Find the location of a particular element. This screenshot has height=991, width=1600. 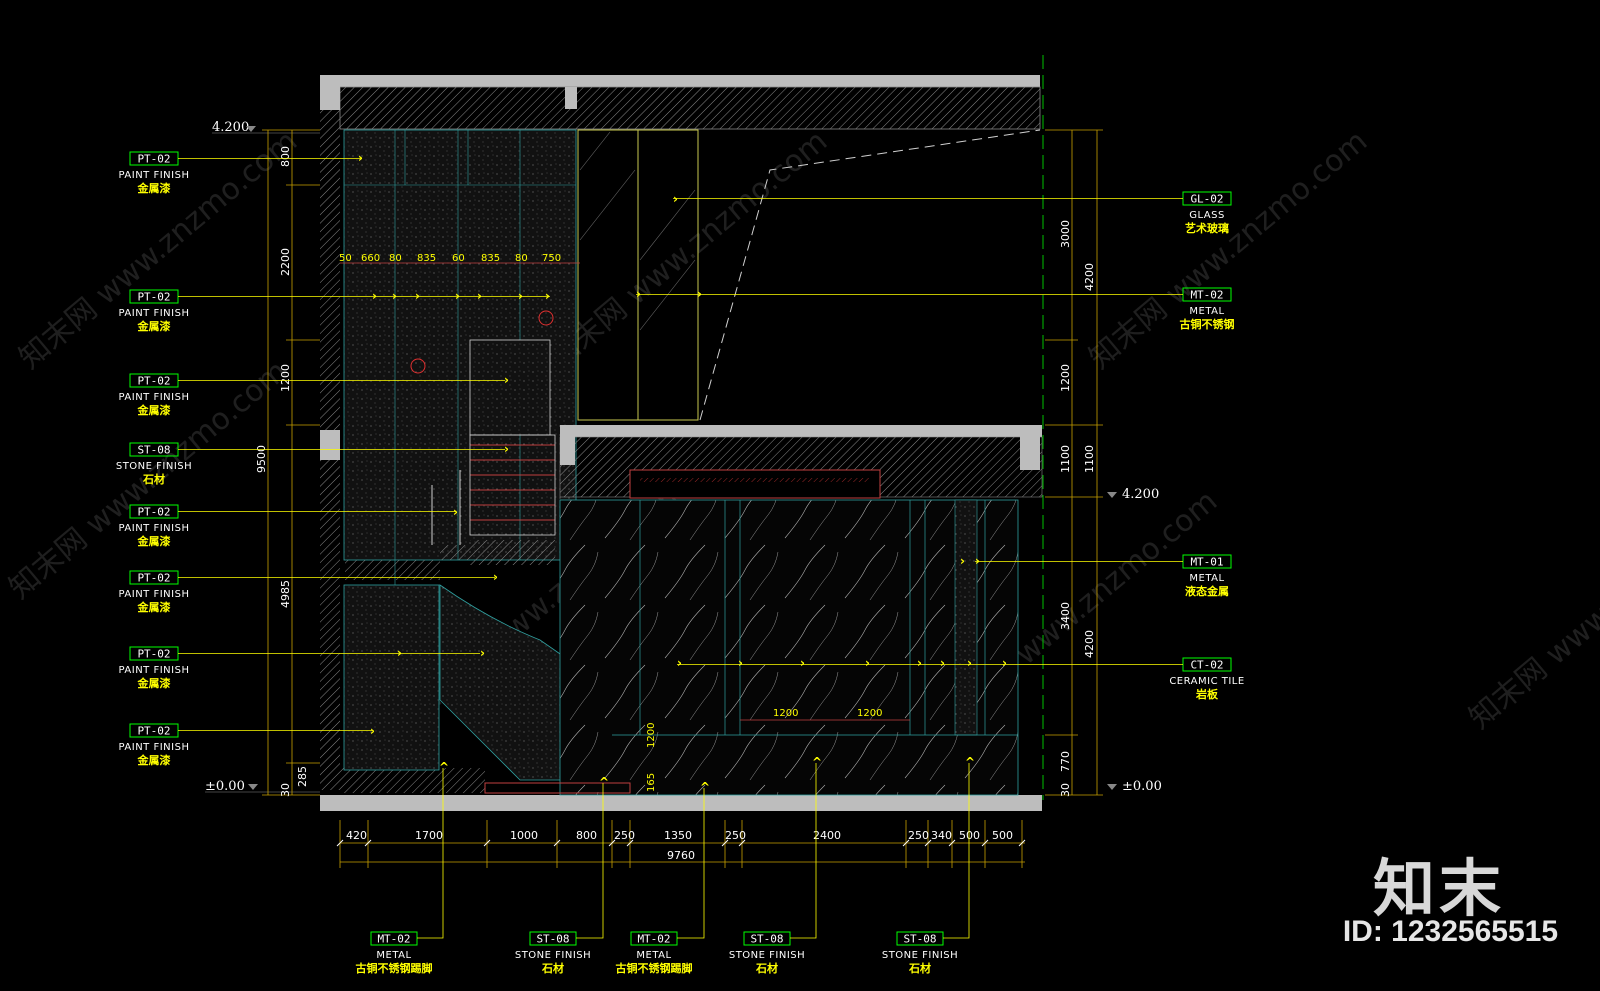

dim-right-3000: 3000 is located at coordinates (1065, 234).